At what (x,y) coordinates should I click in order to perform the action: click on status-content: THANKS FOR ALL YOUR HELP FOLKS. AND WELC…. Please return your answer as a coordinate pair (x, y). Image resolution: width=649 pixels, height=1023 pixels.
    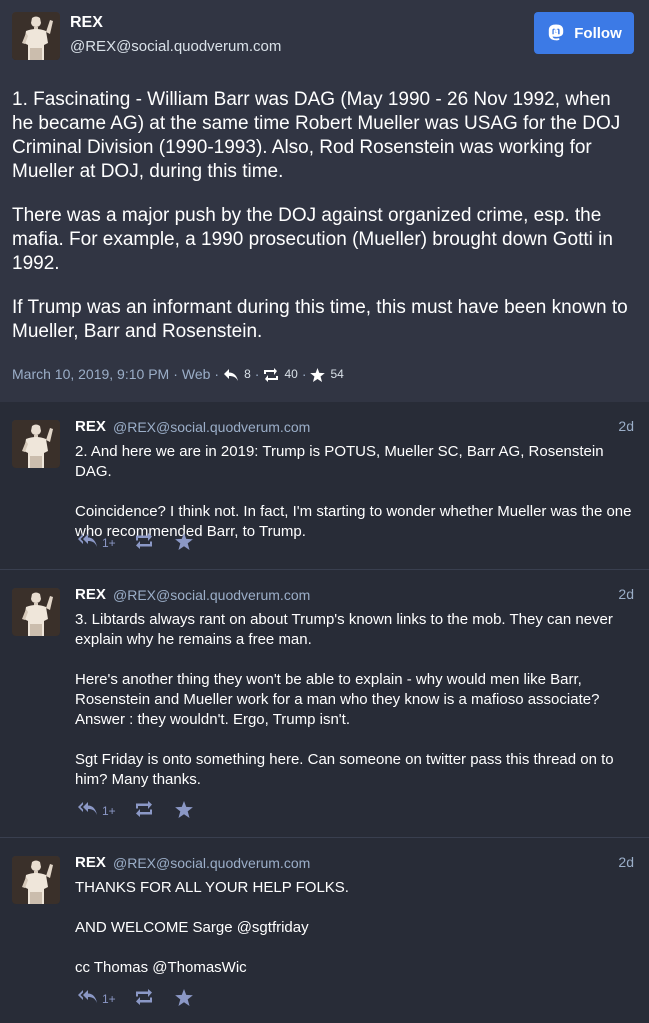
    Looking at the image, I should click on (355, 938).